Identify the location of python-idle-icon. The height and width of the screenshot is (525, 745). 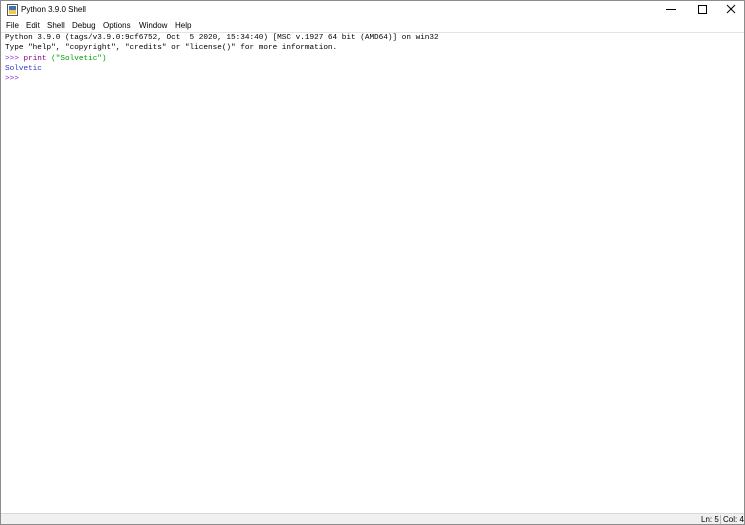
(12, 9).